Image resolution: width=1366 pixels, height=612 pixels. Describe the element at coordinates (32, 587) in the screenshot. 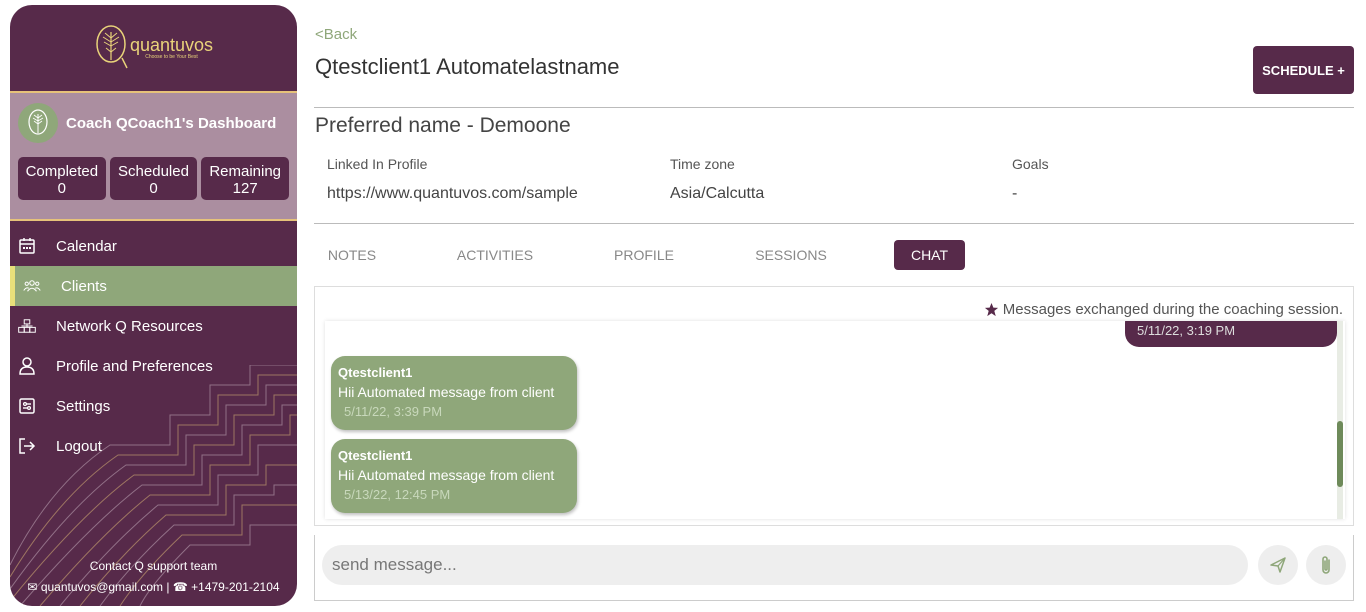

I see `mail-icon: ✉` at that location.